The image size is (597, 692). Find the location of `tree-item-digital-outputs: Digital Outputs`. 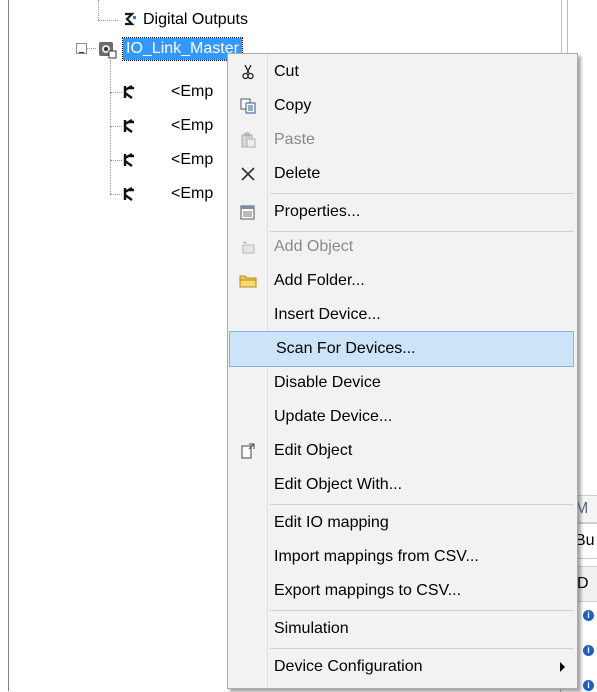

tree-item-digital-outputs: Digital Outputs is located at coordinates (195, 20).